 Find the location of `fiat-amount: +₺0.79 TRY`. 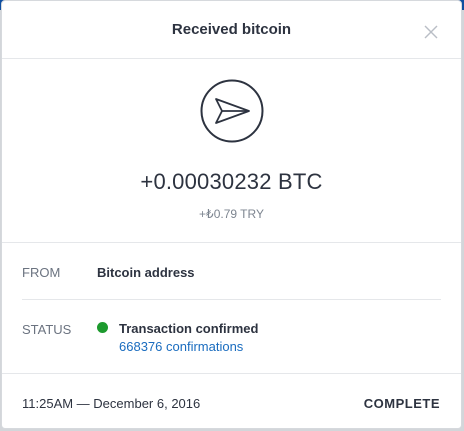

fiat-amount: +₺0.79 TRY is located at coordinates (231, 214).